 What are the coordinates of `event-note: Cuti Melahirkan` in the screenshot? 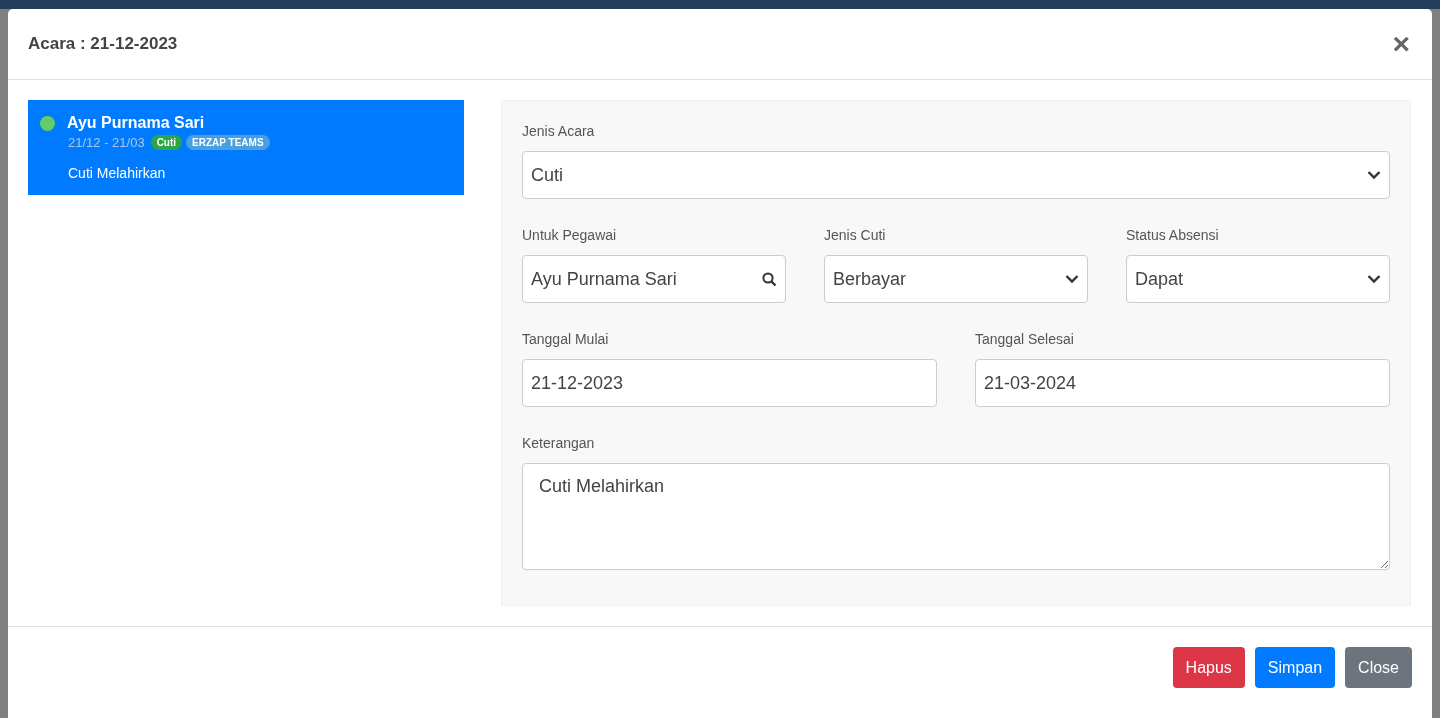 It's located at (117, 173).